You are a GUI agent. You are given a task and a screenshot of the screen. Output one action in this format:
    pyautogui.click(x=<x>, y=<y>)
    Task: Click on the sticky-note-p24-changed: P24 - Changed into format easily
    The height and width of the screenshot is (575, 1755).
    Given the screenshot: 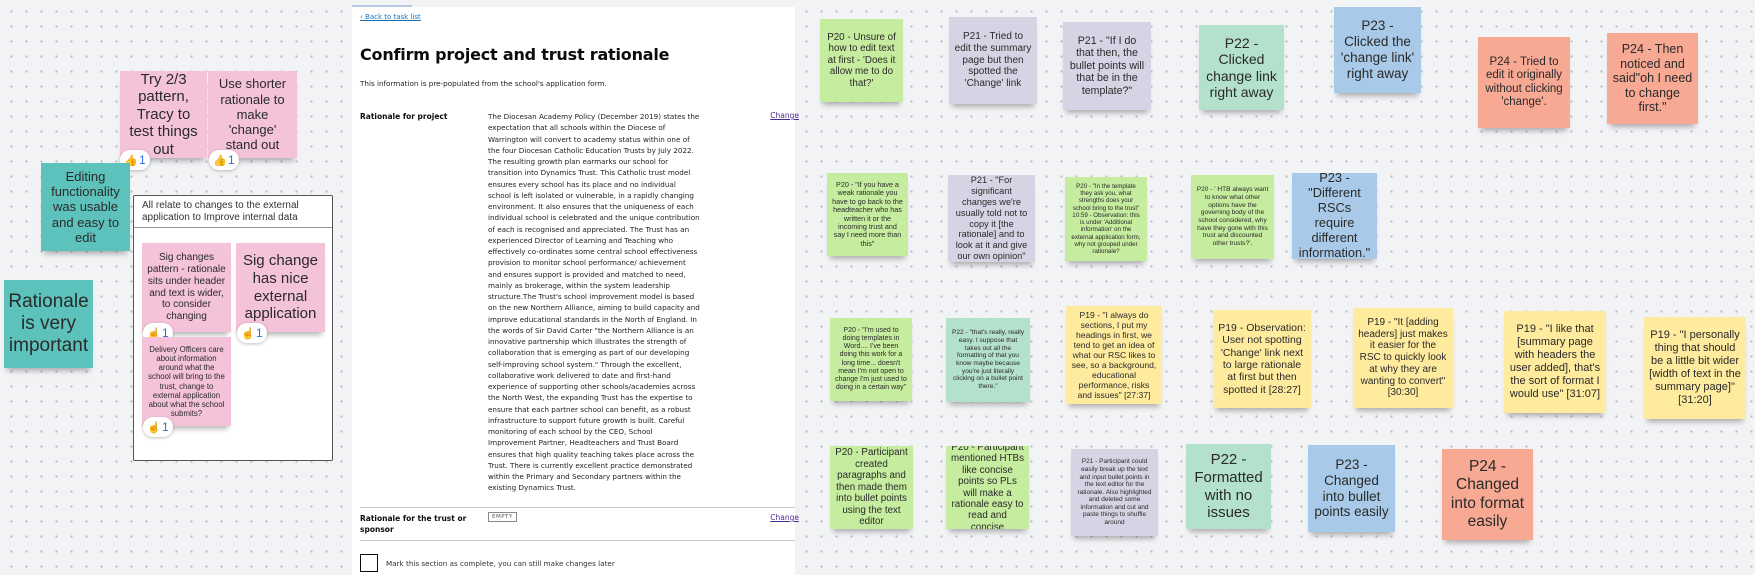 What is the action you would take?
    pyautogui.click(x=1487, y=494)
    